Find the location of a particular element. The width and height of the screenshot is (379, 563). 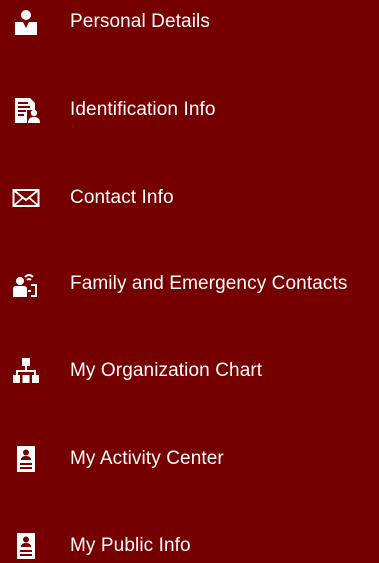

menu-item-contact-info: Contact Info is located at coordinates (189, 198).